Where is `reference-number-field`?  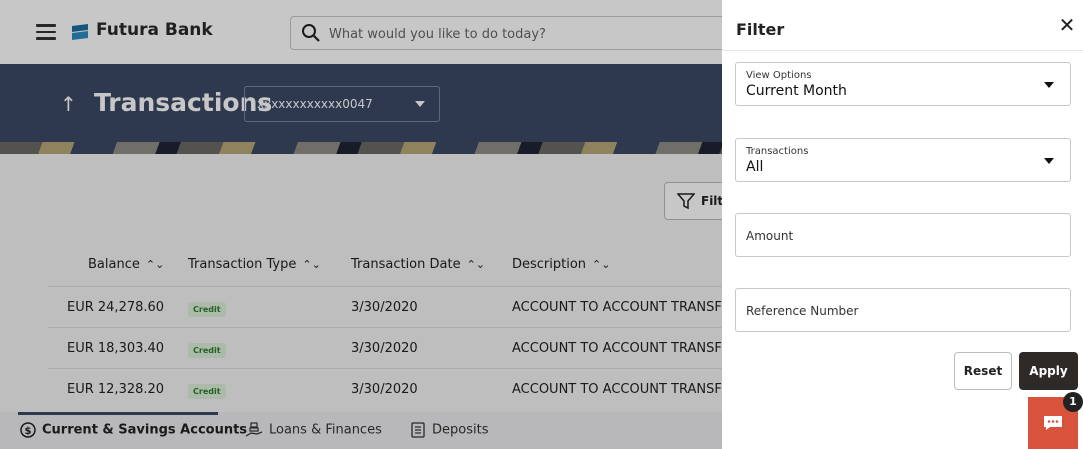 reference-number-field is located at coordinates (903, 310).